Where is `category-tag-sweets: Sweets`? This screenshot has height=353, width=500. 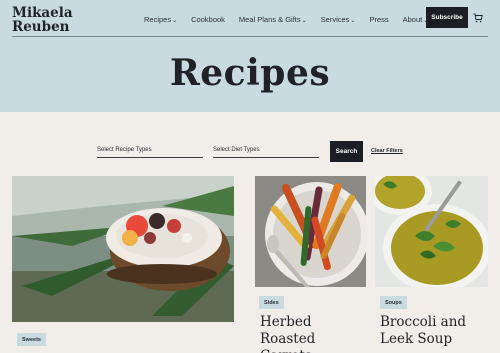 category-tag-sweets: Sweets is located at coordinates (31, 339).